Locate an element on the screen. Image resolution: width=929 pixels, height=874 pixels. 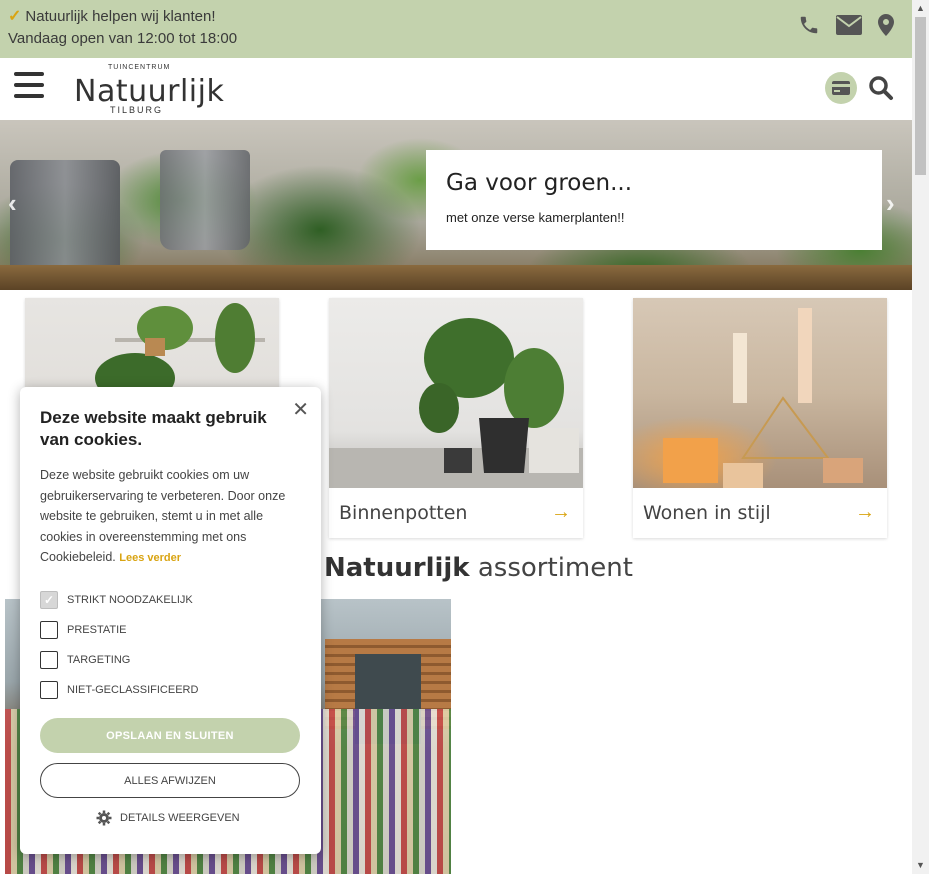
checkbox-checked: ✓ is located at coordinates (49, 600).